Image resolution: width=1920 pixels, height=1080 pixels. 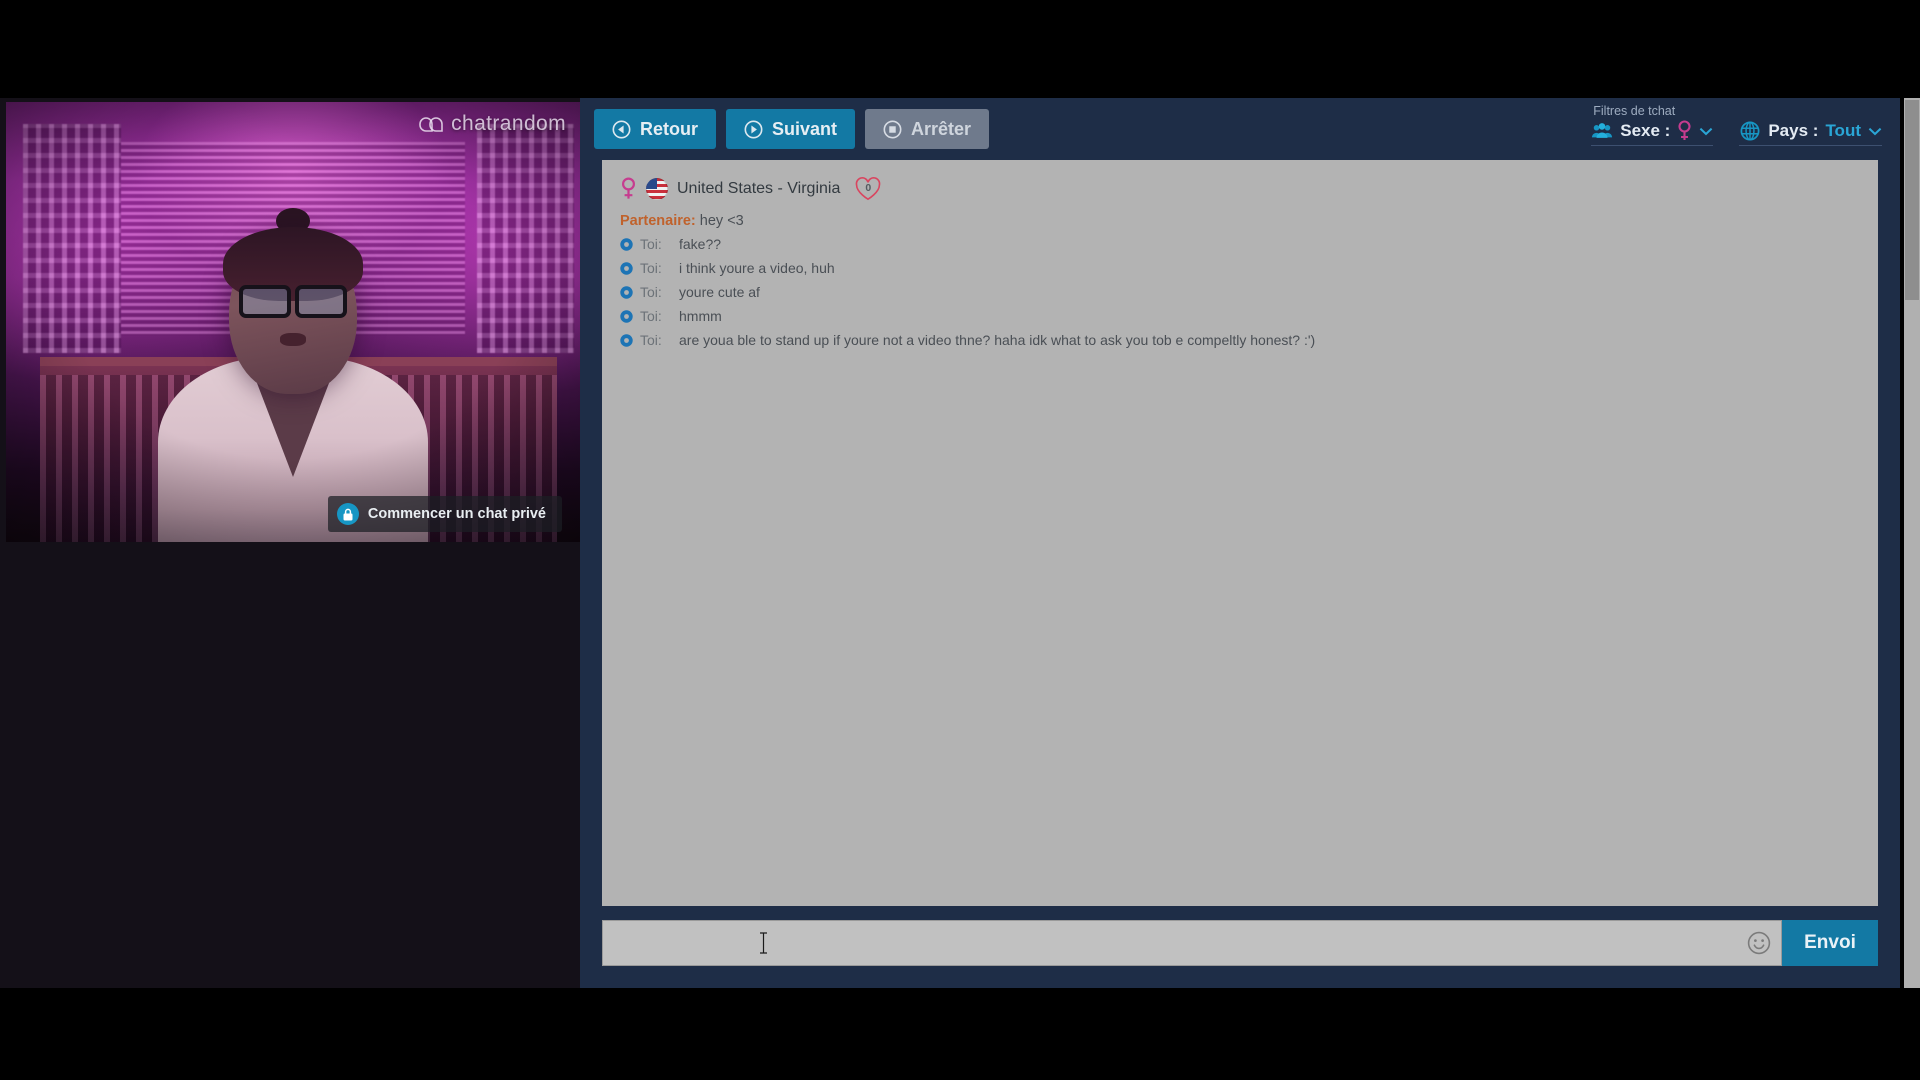 What do you see at coordinates (759, 188) in the screenshot?
I see `peer-location: United States - Virginia` at bounding box center [759, 188].